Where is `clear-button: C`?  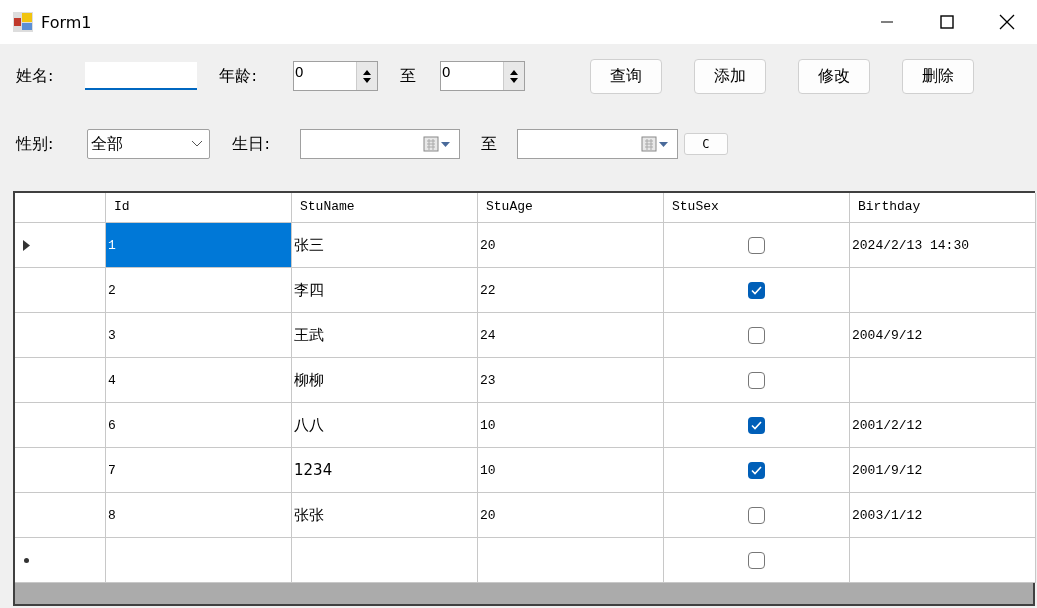
clear-button: C is located at coordinates (705, 144).